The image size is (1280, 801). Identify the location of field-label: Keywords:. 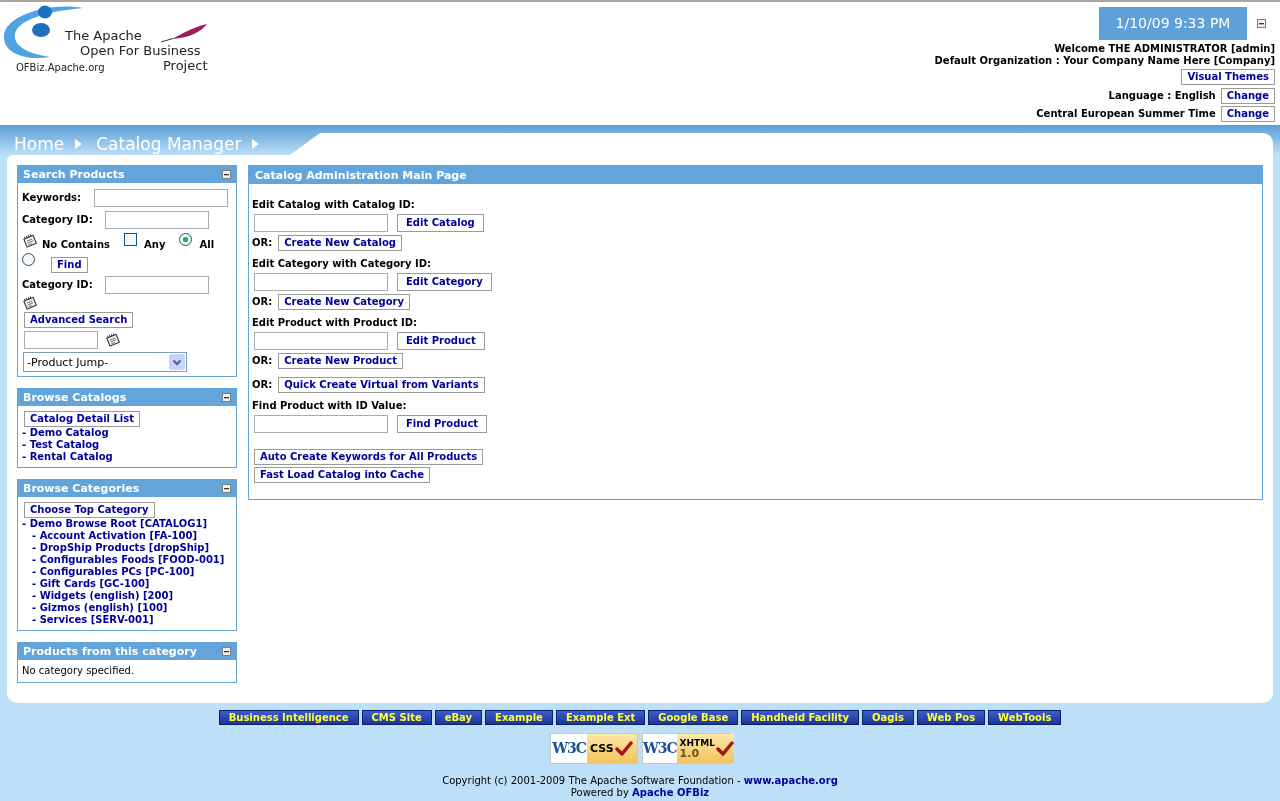
(52, 198).